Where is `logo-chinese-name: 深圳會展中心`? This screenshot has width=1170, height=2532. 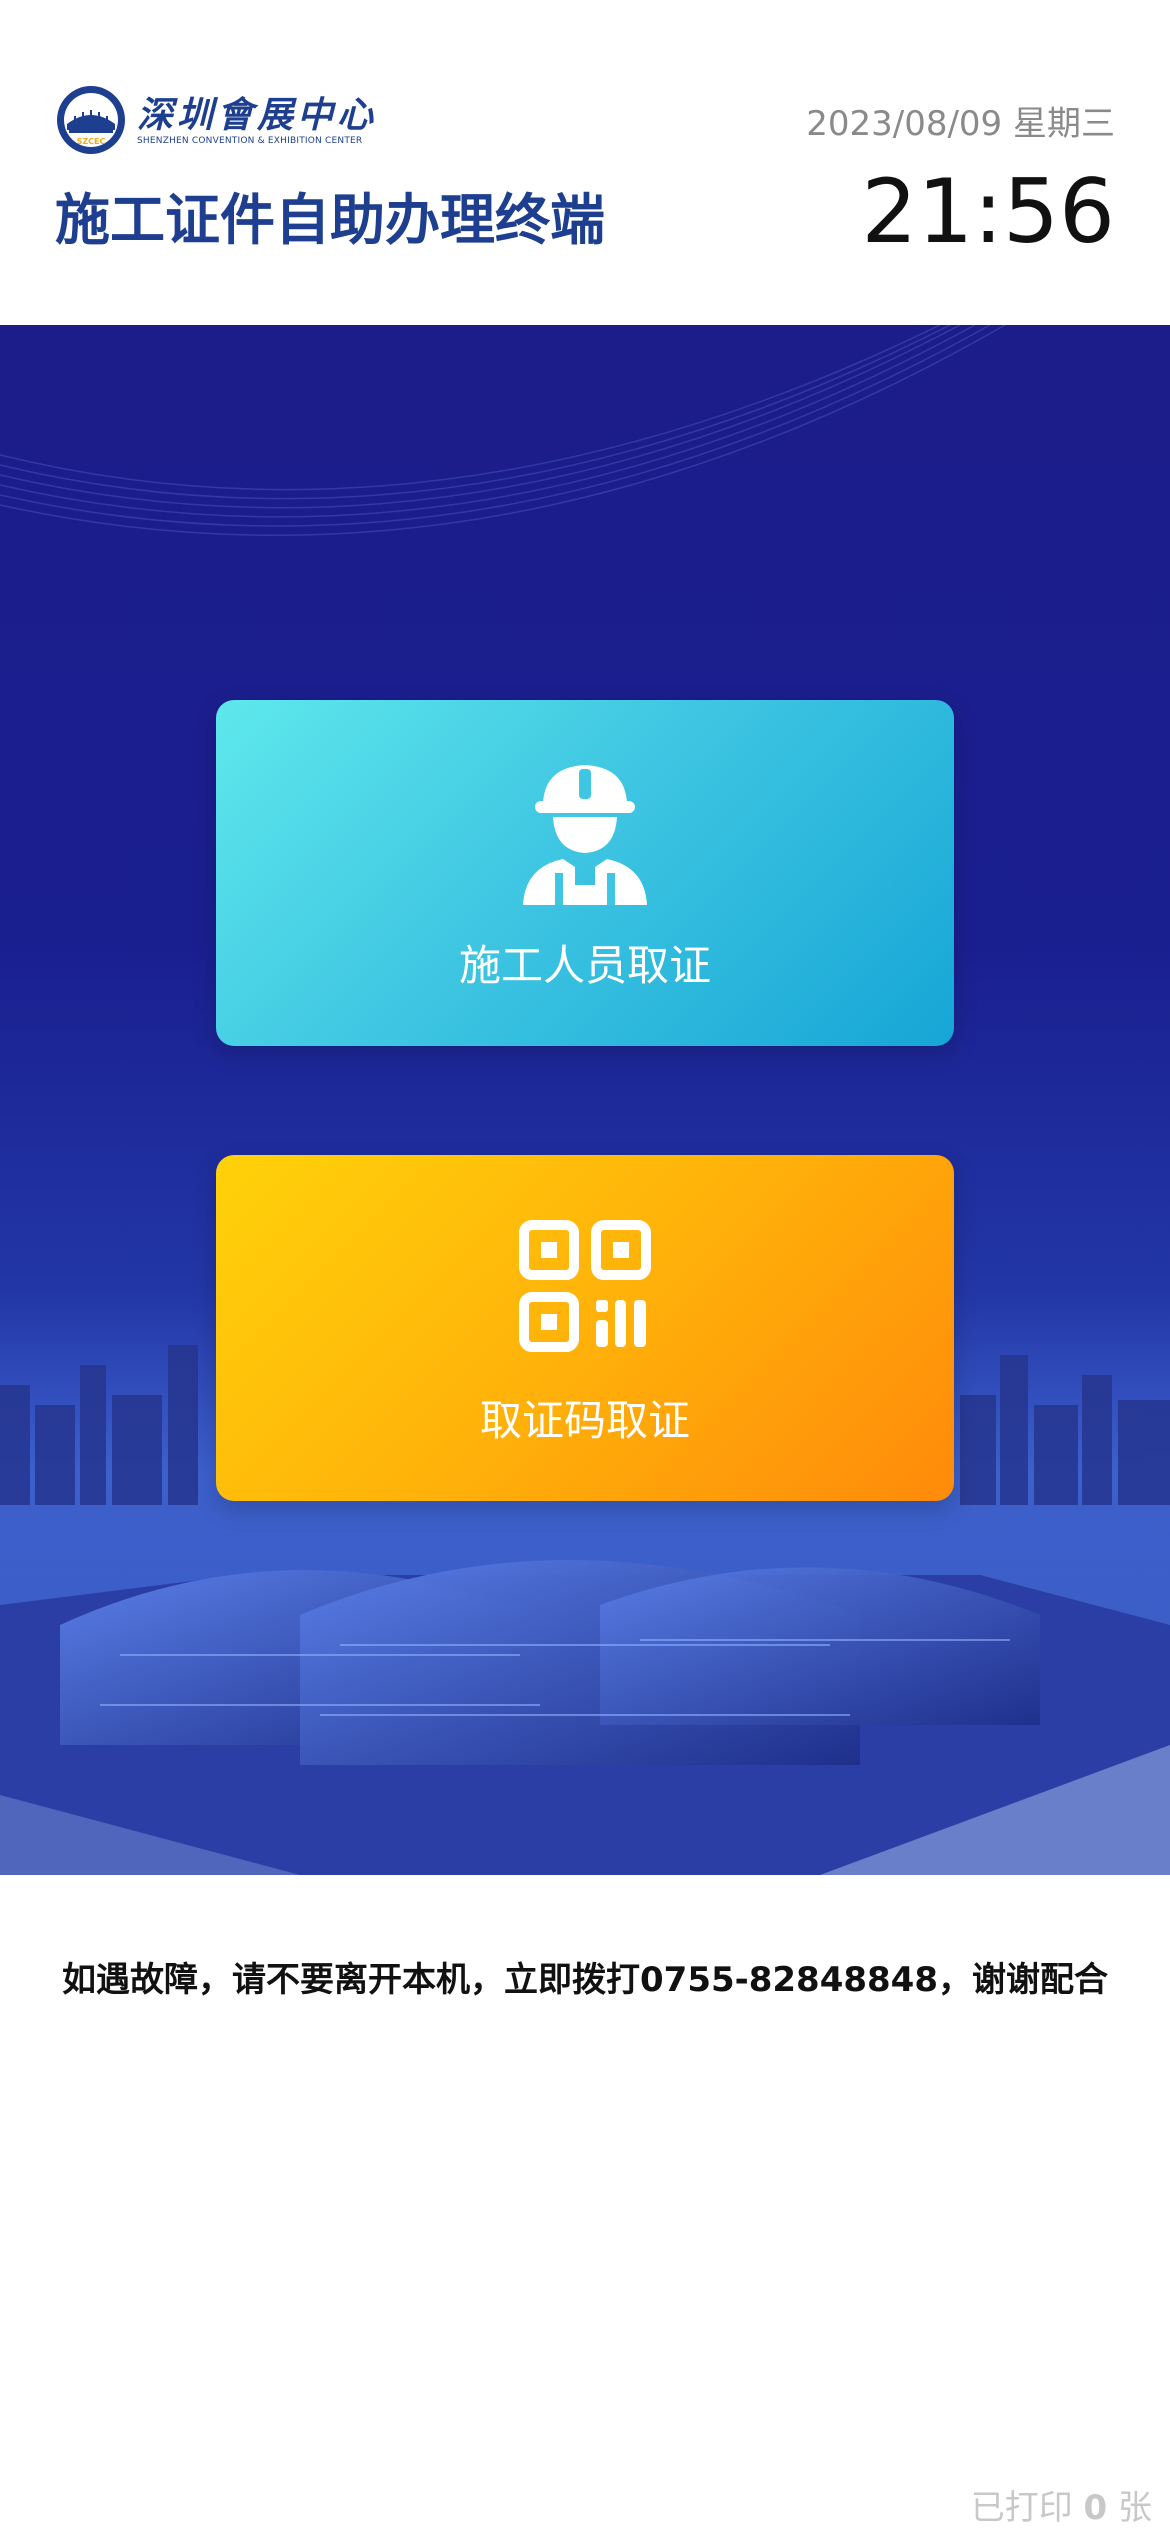
logo-chinese-name: 深圳會展中心 is located at coordinates (257, 115).